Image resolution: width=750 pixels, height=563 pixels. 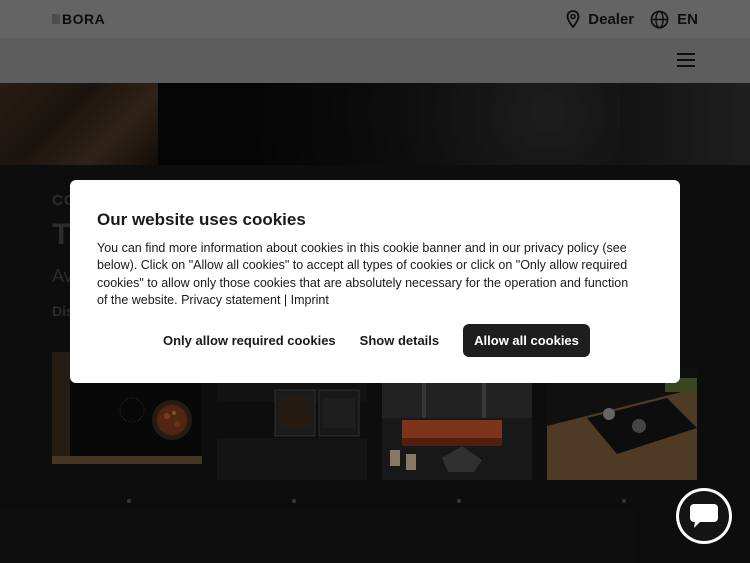 What do you see at coordinates (249, 340) in the screenshot?
I see `only-required-cookies-button: Only allow required cookies` at bounding box center [249, 340].